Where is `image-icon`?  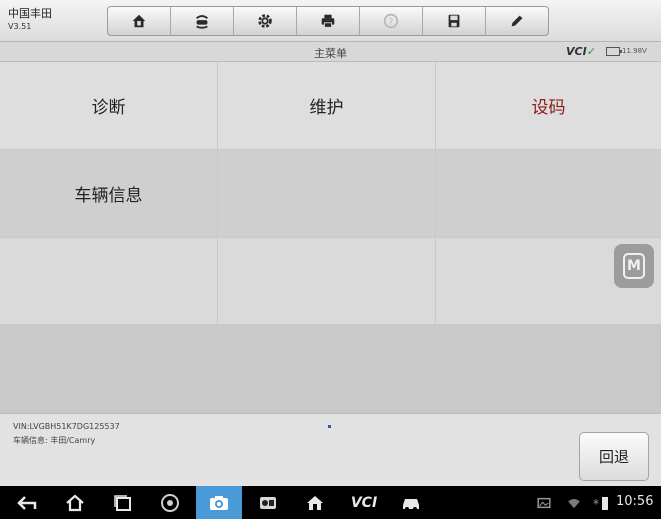
image-icon is located at coordinates (544, 502).